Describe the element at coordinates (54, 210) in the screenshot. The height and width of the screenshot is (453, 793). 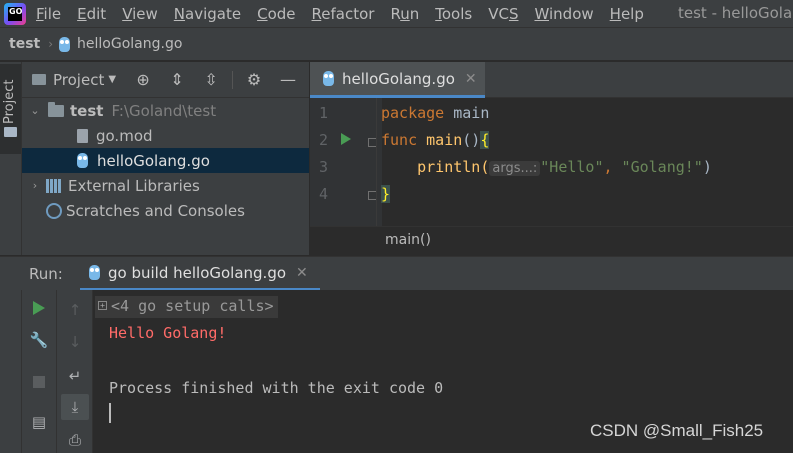
I see `scratches-icon` at that location.